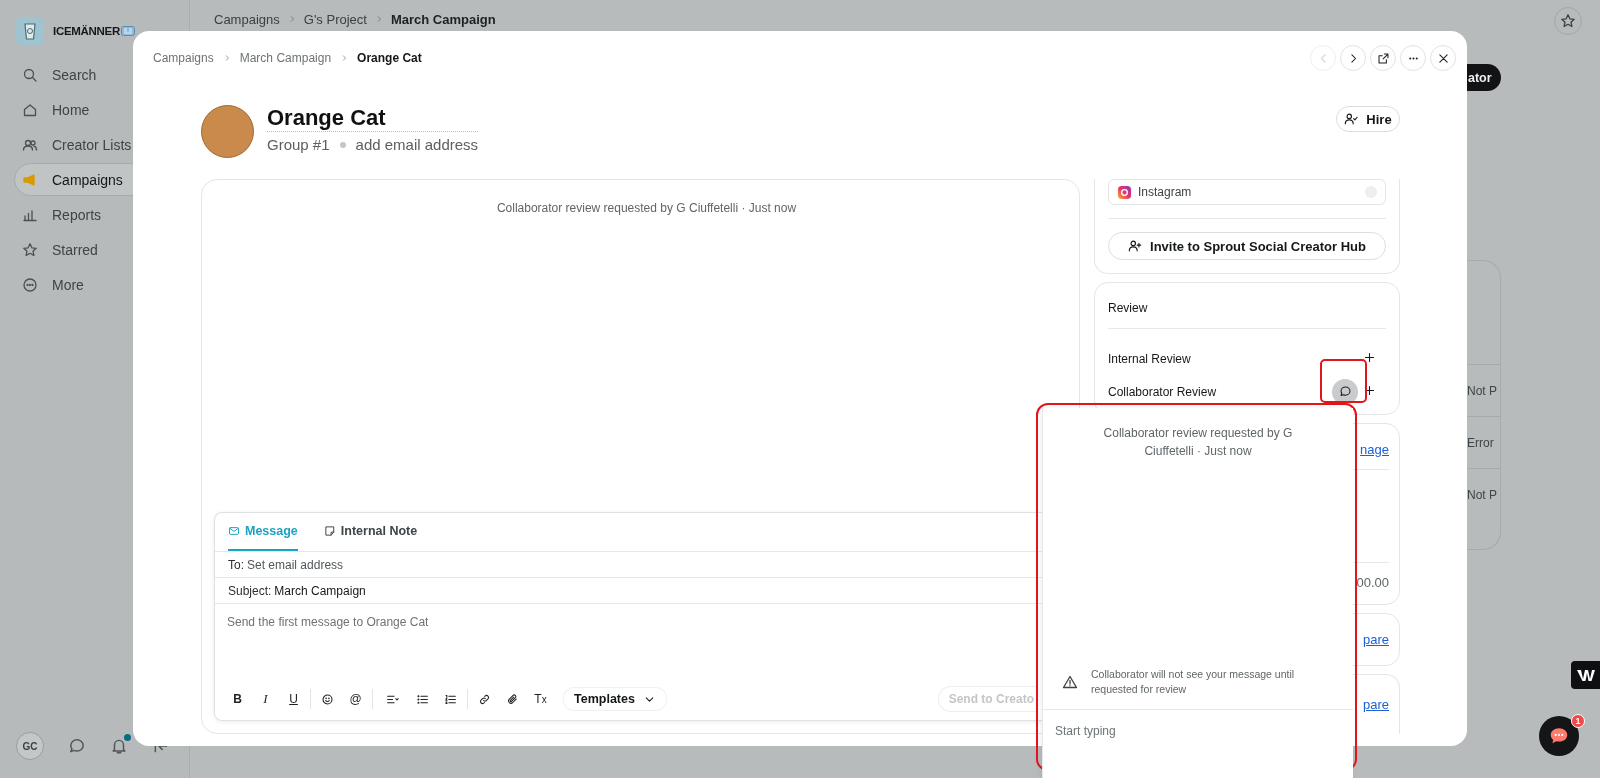 The height and width of the screenshot is (778, 1600). Describe the element at coordinates (1198, 743) in the screenshot. I see `comment-field: Start typing` at that location.